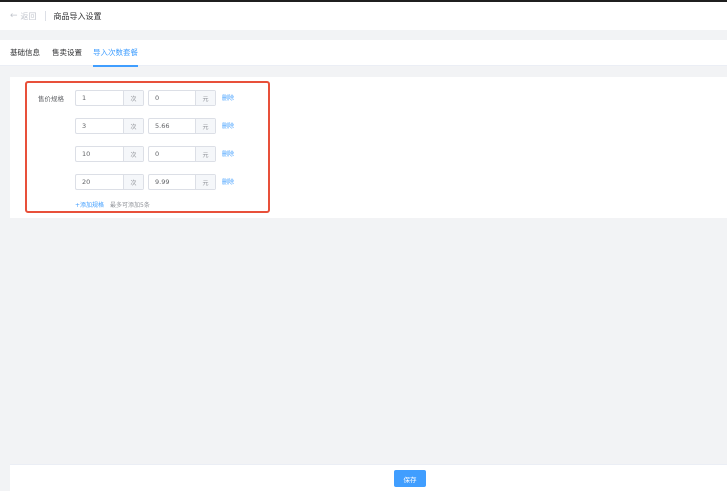 Image resolution: width=727 pixels, height=491 pixels. Describe the element at coordinates (368, 477) in the screenshot. I see `footer-bar` at that location.